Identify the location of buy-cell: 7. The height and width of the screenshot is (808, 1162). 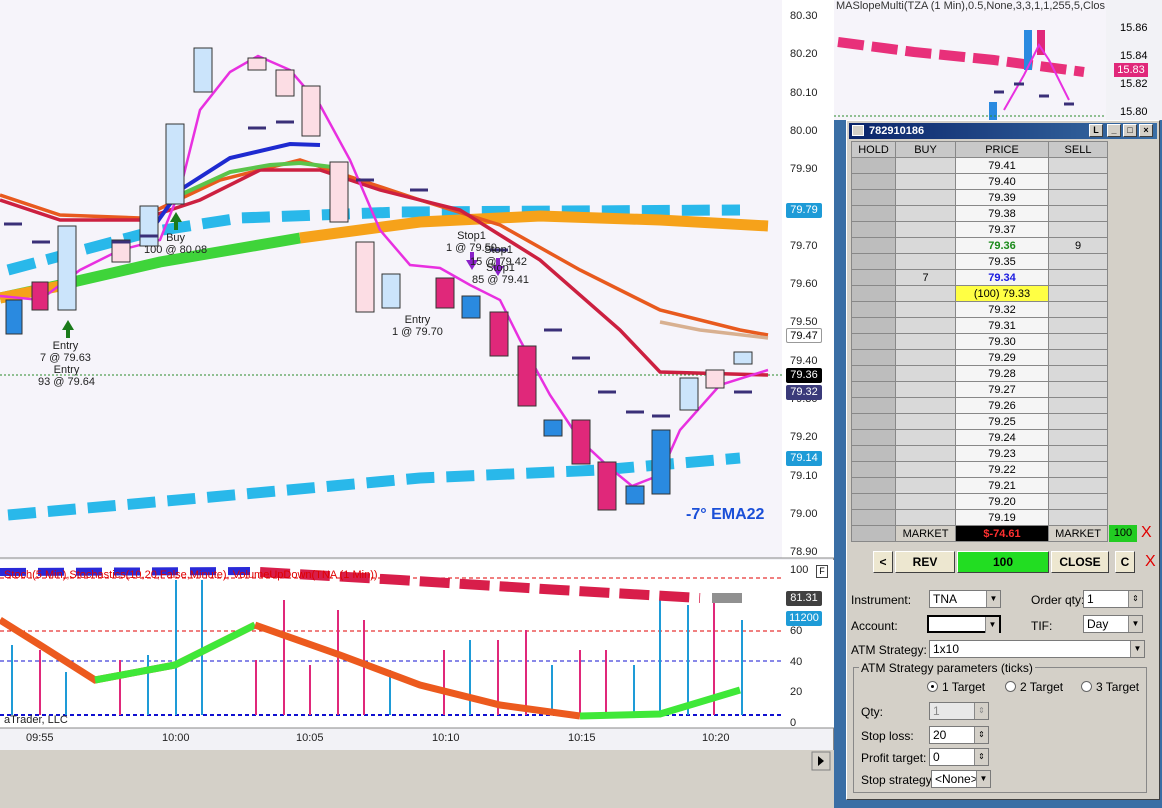
(925, 277).